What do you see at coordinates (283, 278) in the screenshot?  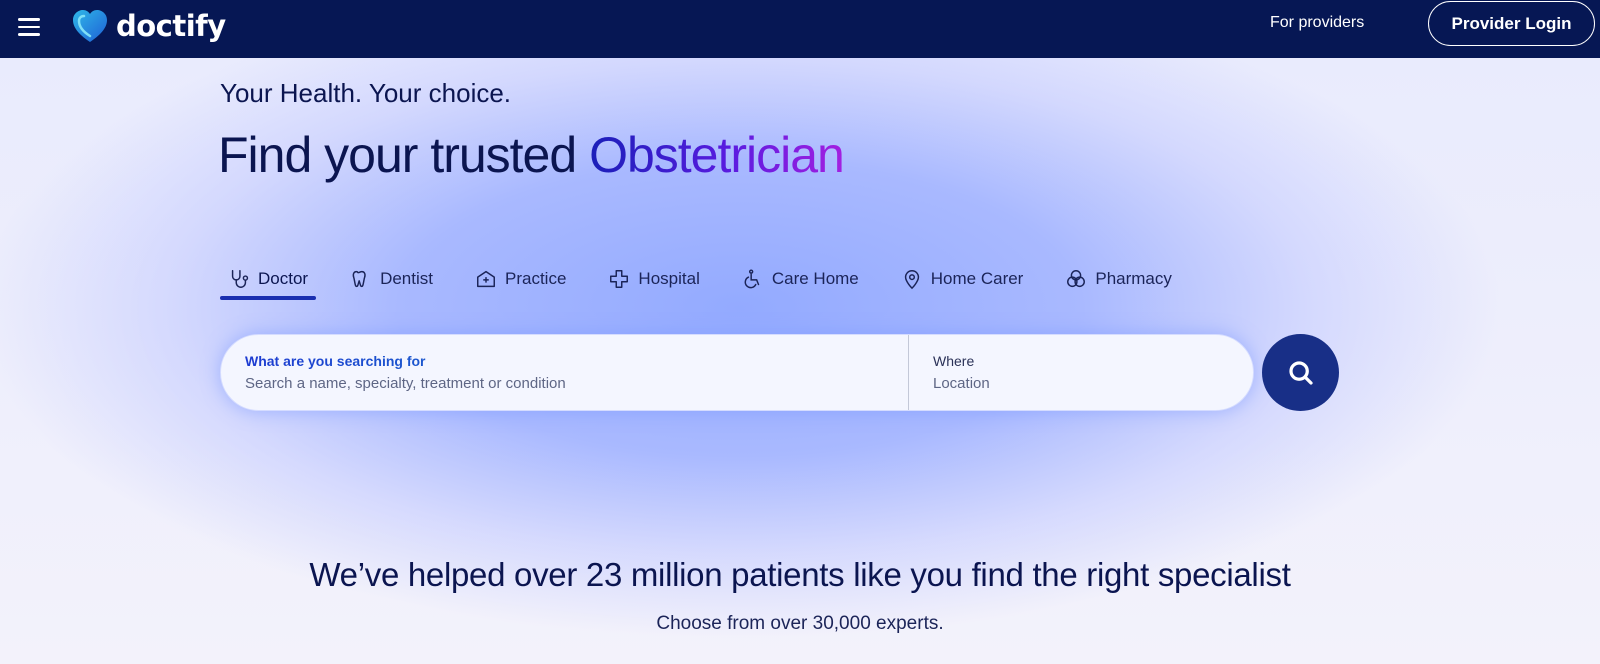 I see `tab-label: Doctor` at bounding box center [283, 278].